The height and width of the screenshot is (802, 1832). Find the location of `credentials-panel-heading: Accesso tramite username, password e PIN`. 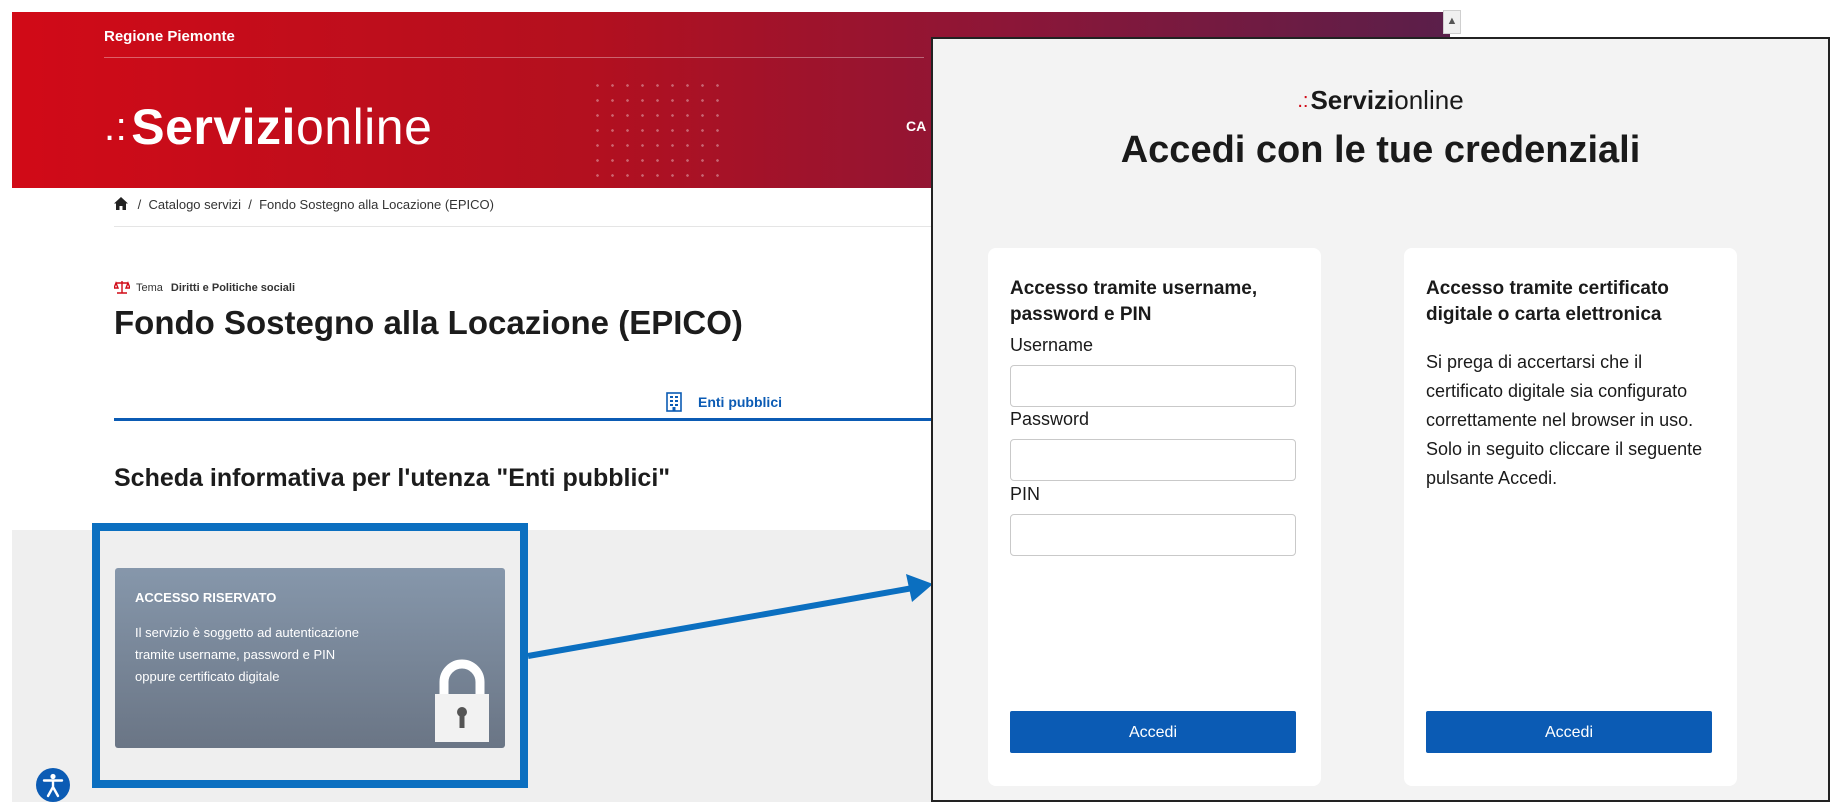

credentials-panel-heading: Accesso tramite username, password e PIN is located at coordinates (1134, 301).